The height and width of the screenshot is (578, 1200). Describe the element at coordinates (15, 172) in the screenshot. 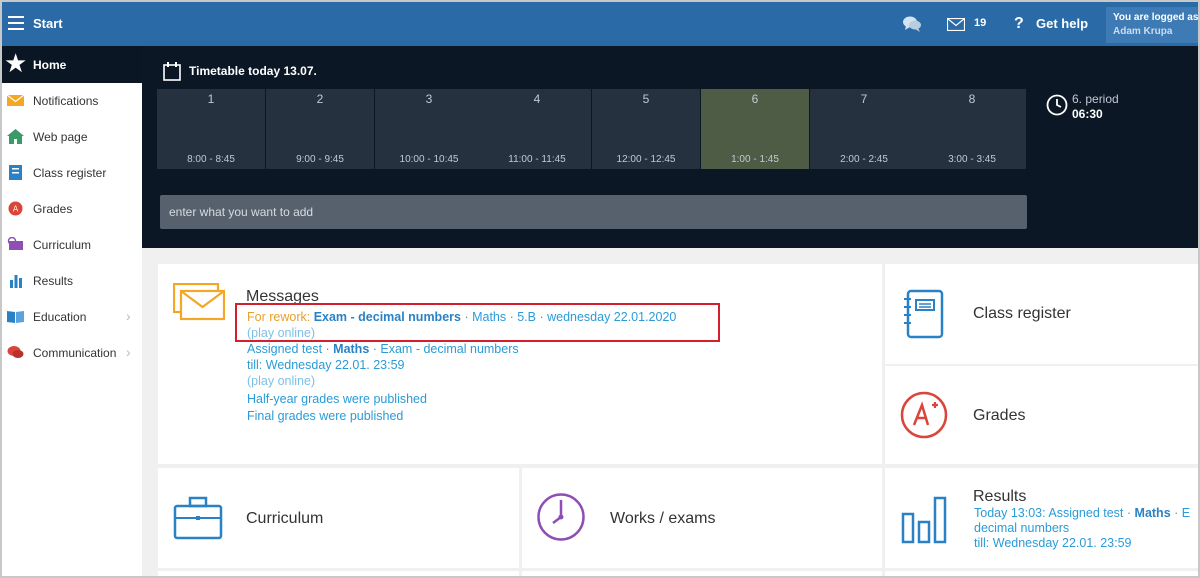

I see `register-icon` at that location.